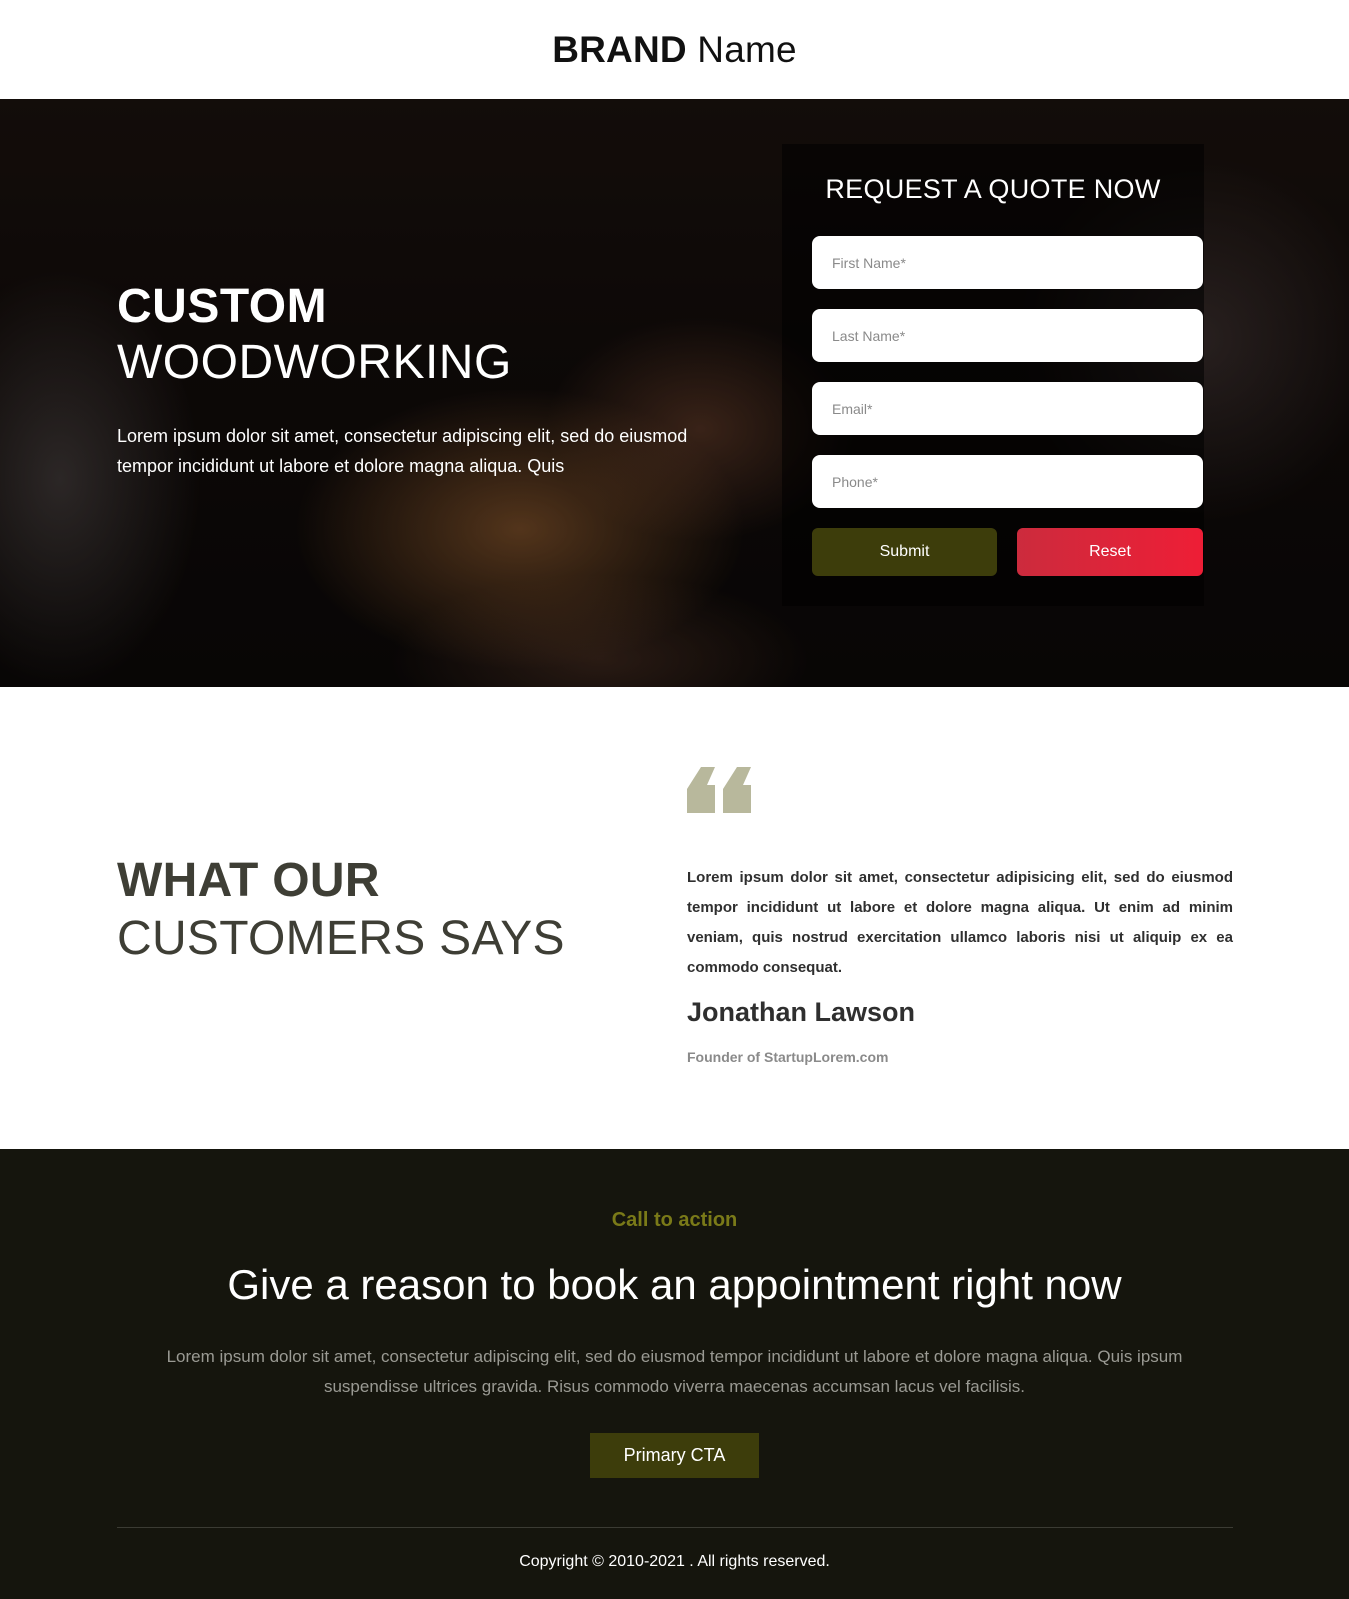  I want to click on quote-form-title: REQUEST A QUOTE NOW, so click(993, 189).